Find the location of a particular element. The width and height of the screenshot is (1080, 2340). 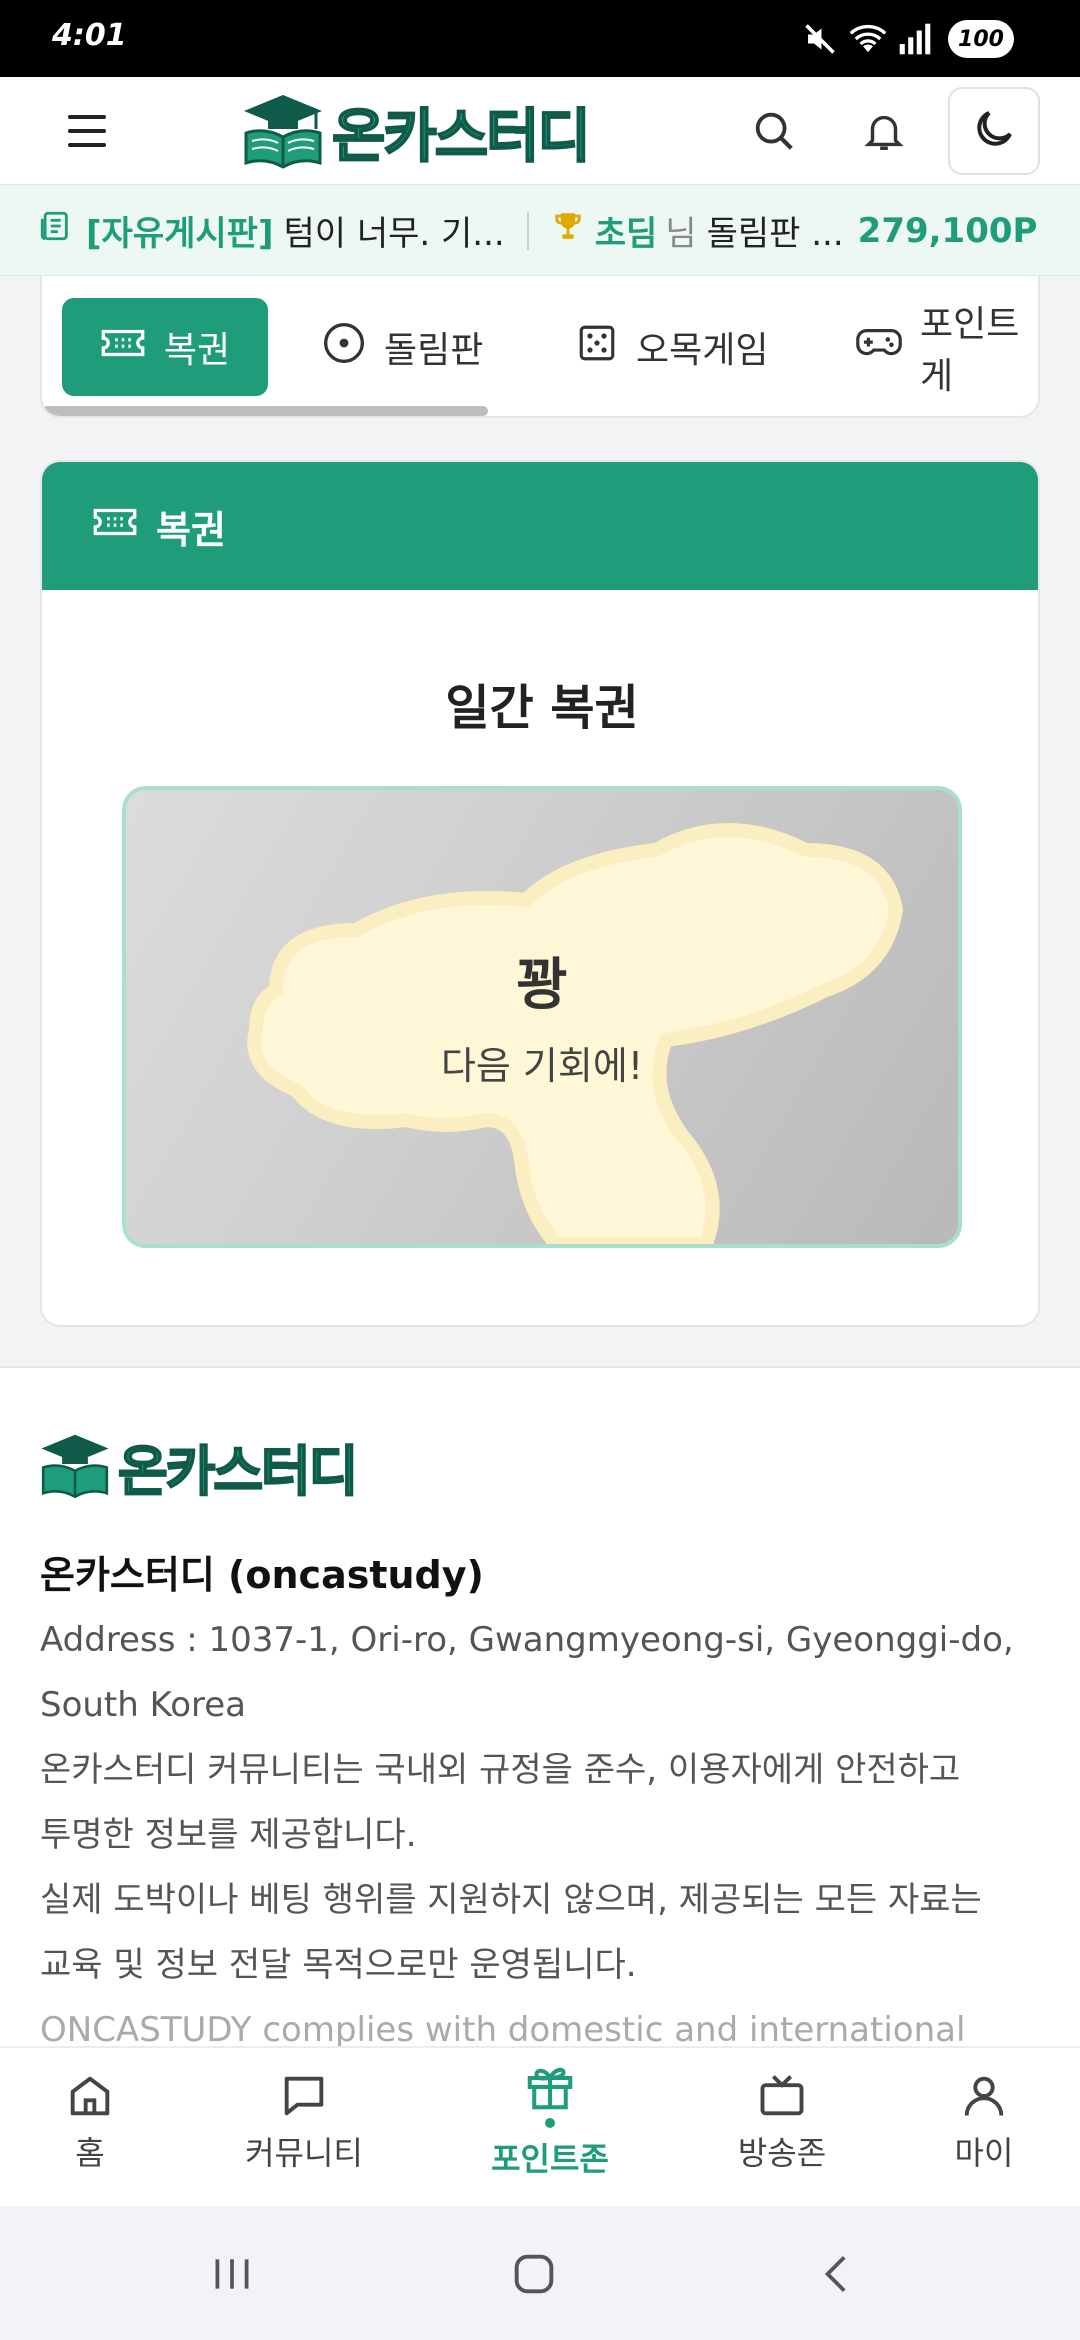

gamepad-icon is located at coordinates (888, 347).